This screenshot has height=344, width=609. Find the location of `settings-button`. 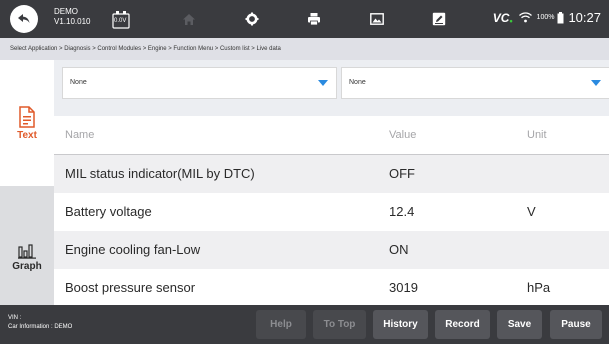

settings-button is located at coordinates (252, 19).